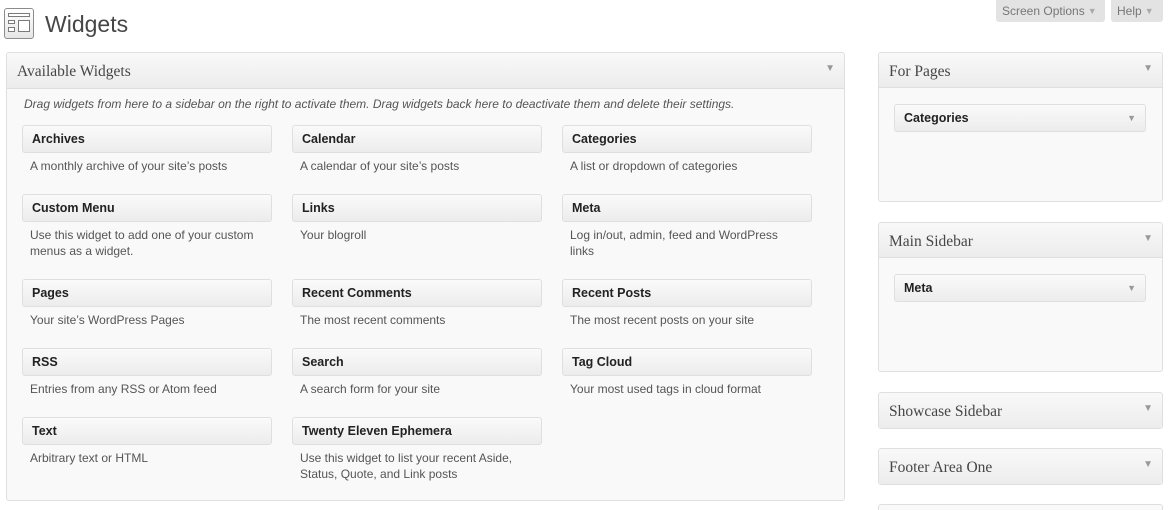 The image size is (1170, 510). What do you see at coordinates (417, 293) in the screenshot?
I see `widget-title: Recent Comments` at bounding box center [417, 293].